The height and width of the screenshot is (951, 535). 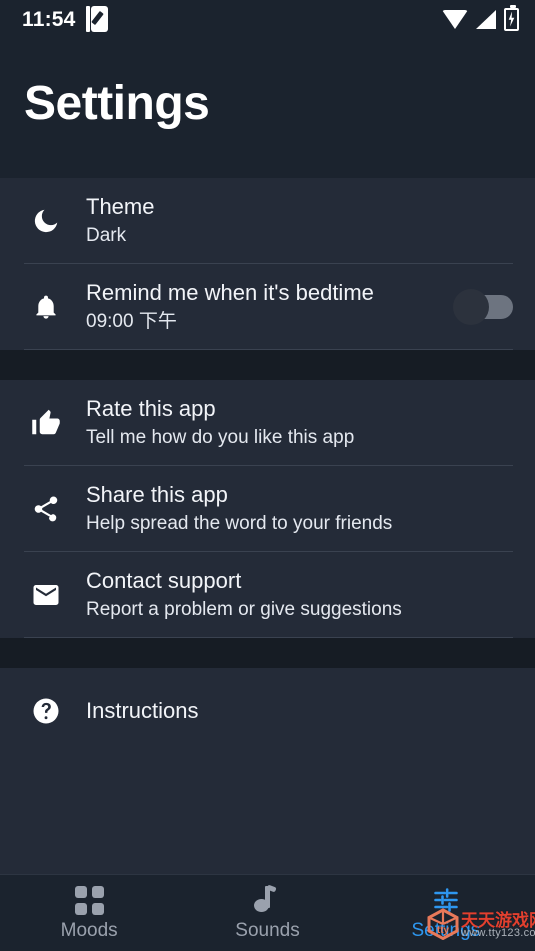 What do you see at coordinates (220, 438) in the screenshot?
I see `settings-row-rate-app-subtitle: Tell me how do you like this app` at bounding box center [220, 438].